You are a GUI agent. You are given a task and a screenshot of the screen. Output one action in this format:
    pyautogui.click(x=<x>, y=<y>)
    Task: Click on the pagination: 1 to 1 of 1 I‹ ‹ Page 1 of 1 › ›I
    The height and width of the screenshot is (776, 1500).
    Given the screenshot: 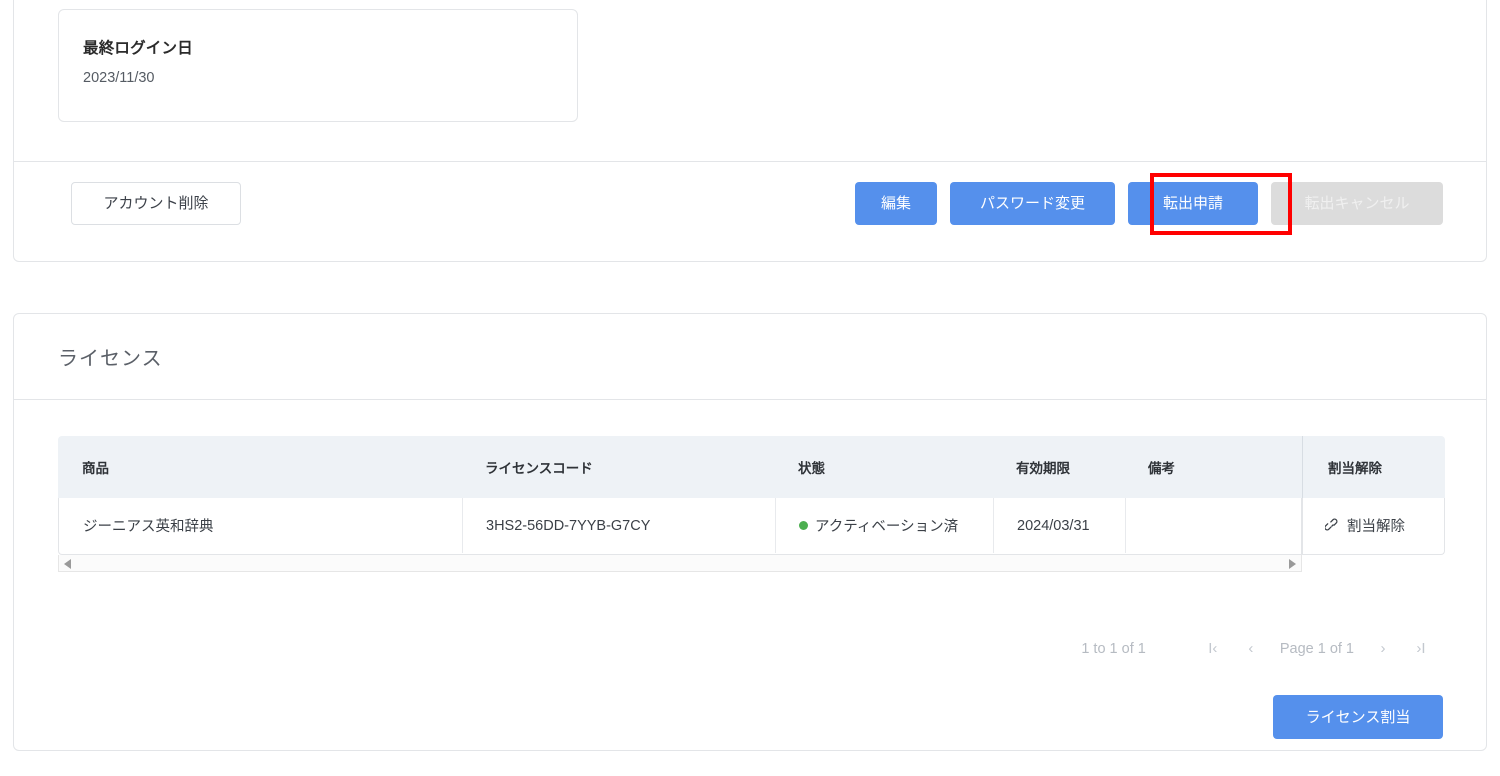 What is the action you would take?
    pyautogui.click(x=1260, y=648)
    